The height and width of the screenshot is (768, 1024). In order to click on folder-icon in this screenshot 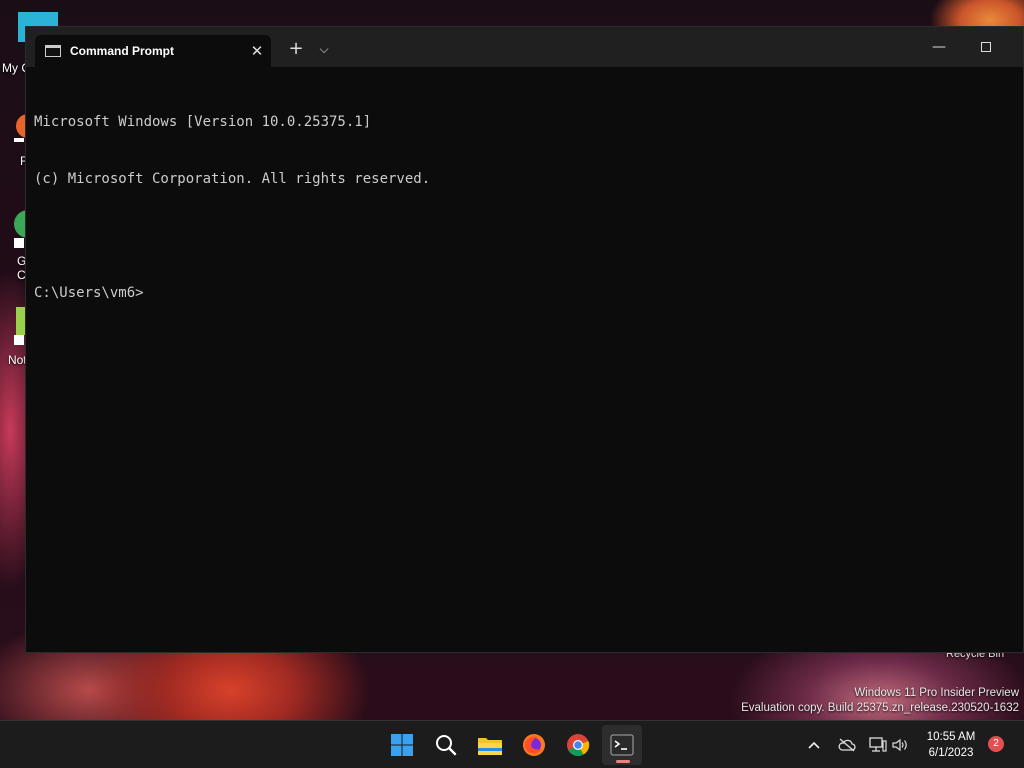, I will do `click(490, 746)`.